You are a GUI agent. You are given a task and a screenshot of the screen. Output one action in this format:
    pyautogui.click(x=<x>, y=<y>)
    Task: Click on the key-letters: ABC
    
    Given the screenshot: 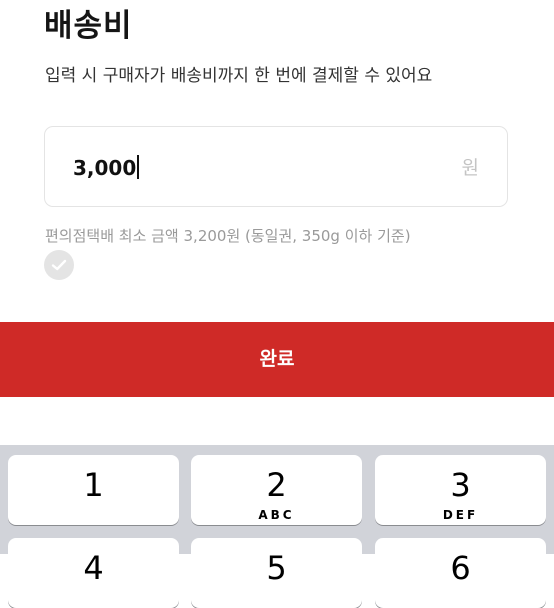 What is the action you would take?
    pyautogui.click(x=276, y=515)
    